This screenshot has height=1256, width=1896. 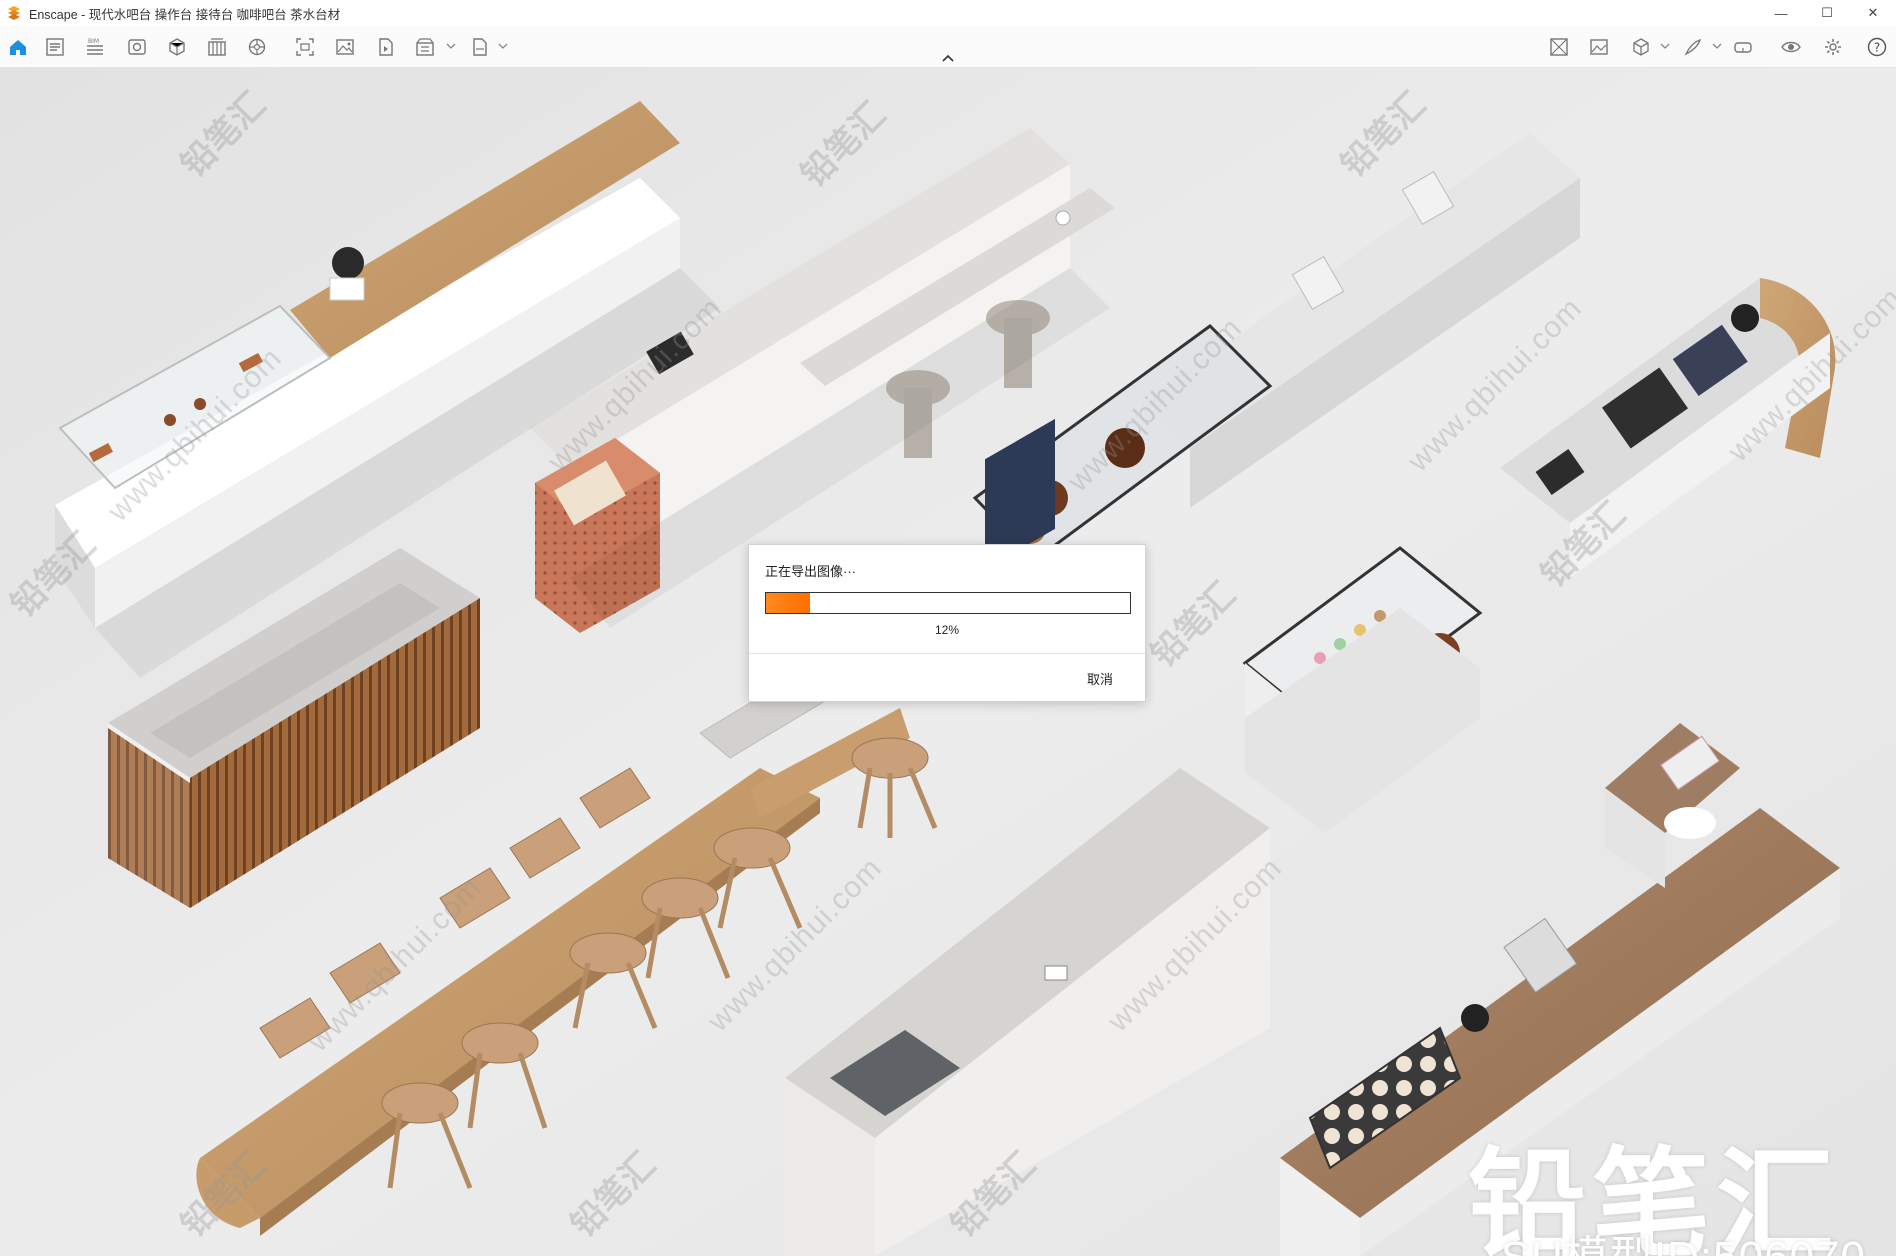 I want to click on panorama-icon, so click(x=257, y=47).